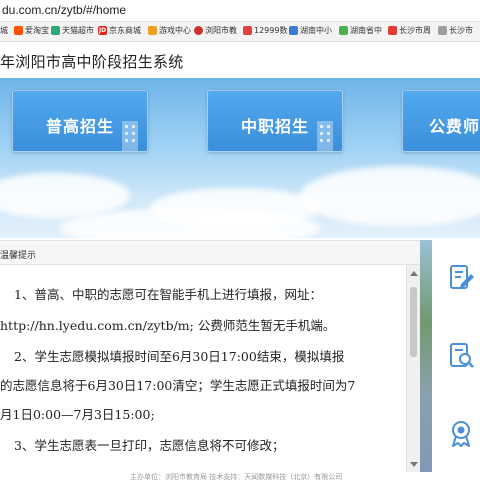  What do you see at coordinates (178, 385) in the screenshot?
I see `notice-line: 的志愿信息将于6月30日17:00清空；学生志愿正式填报时间为7` at bounding box center [178, 385].